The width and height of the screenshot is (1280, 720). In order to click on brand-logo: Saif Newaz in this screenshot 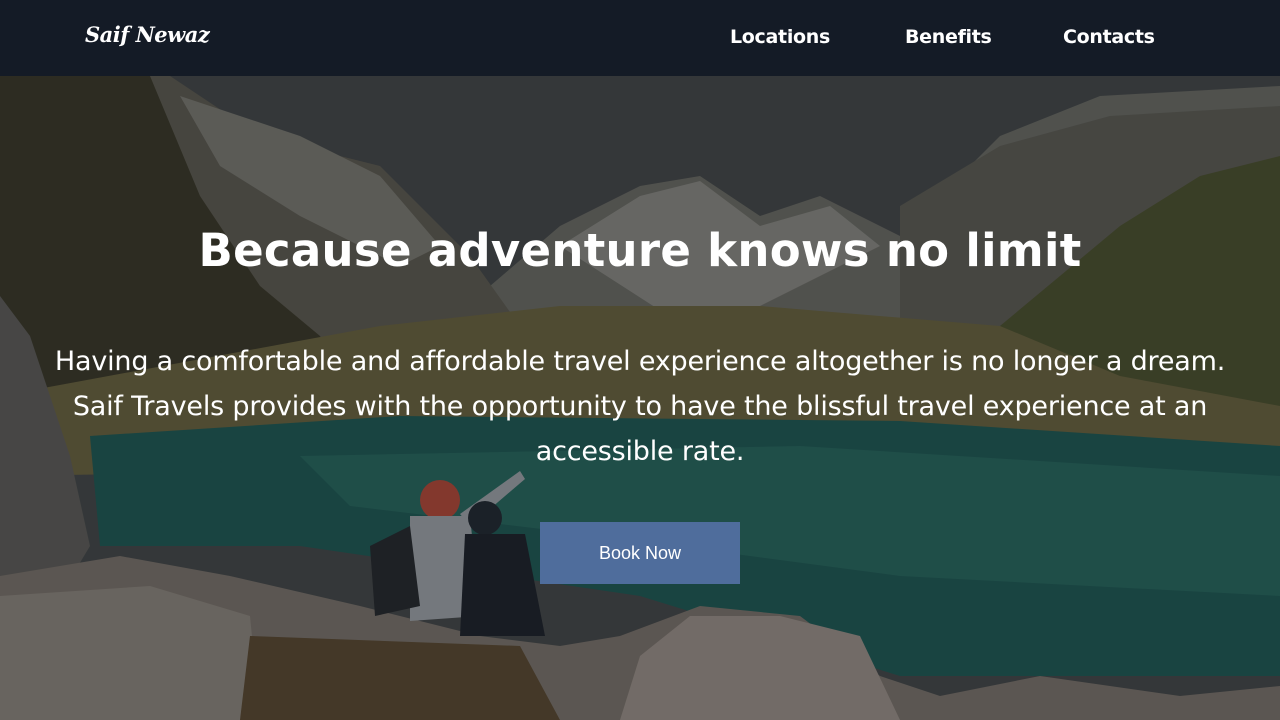, I will do `click(147, 34)`.